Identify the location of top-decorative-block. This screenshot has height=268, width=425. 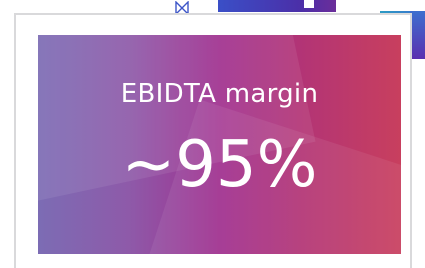
(277, 6).